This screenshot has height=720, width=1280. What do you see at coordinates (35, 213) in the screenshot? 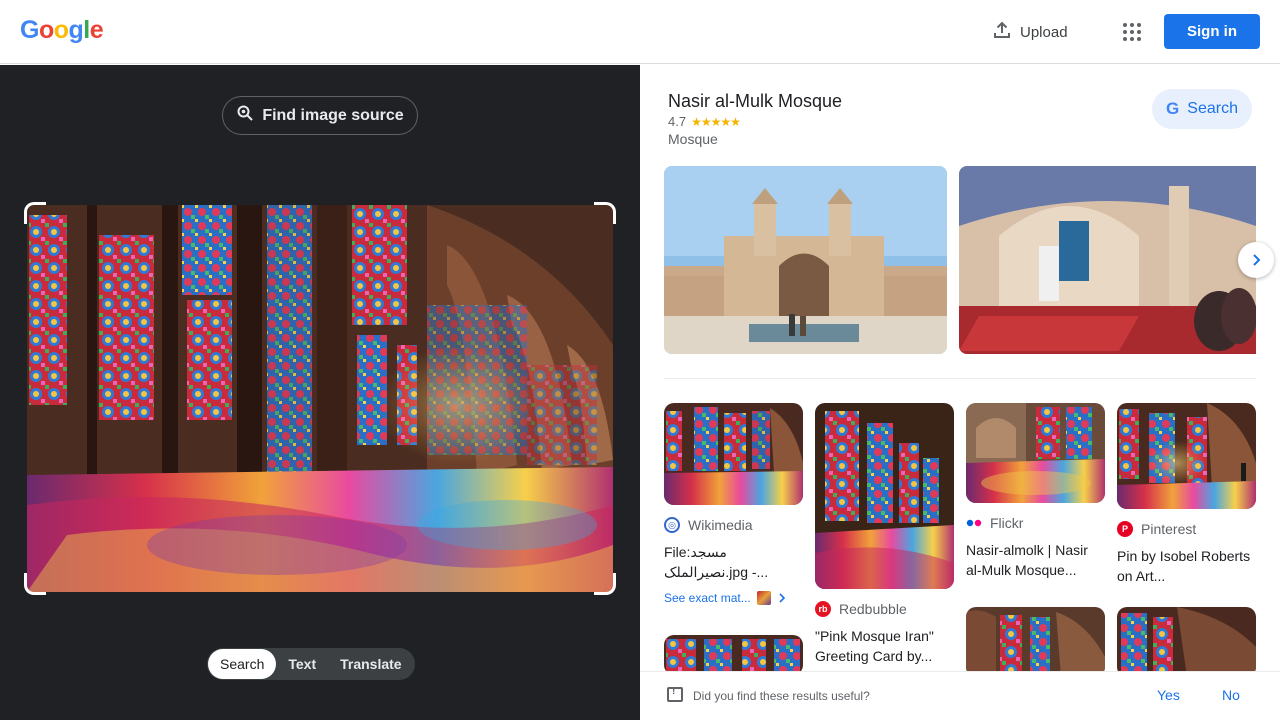
I see `crop-handle-top-left` at bounding box center [35, 213].